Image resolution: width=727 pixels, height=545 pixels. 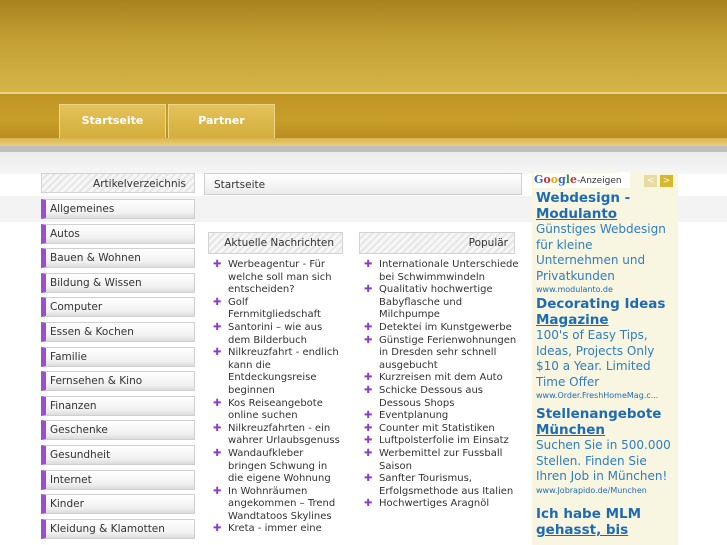 What do you see at coordinates (488, 243) in the screenshot?
I see `popular-title: Populär` at bounding box center [488, 243].